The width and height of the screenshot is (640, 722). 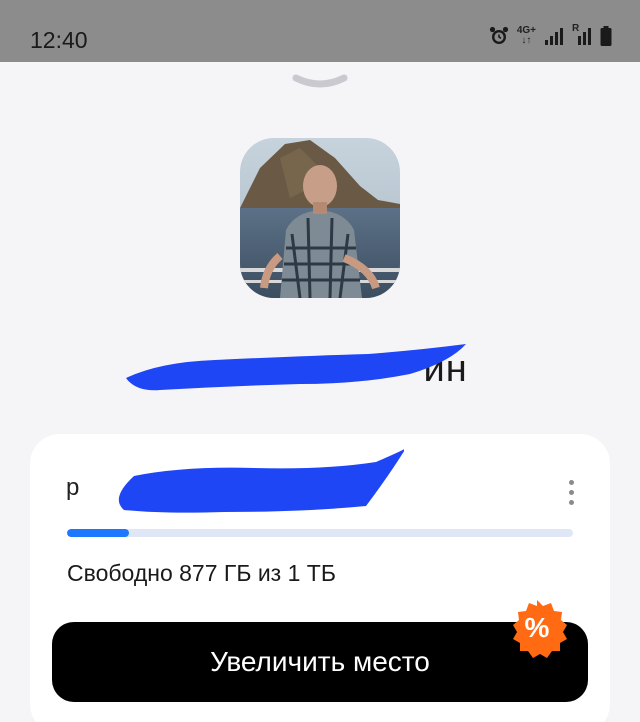 What do you see at coordinates (554, 36) in the screenshot?
I see `signal-icon` at bounding box center [554, 36].